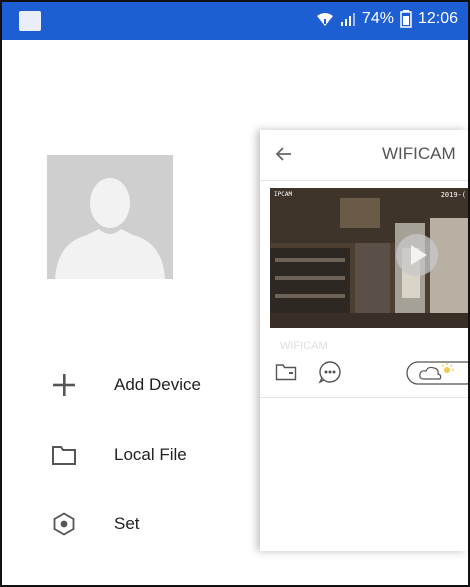 The width and height of the screenshot is (470, 587). I want to click on avatar, so click(110, 217).